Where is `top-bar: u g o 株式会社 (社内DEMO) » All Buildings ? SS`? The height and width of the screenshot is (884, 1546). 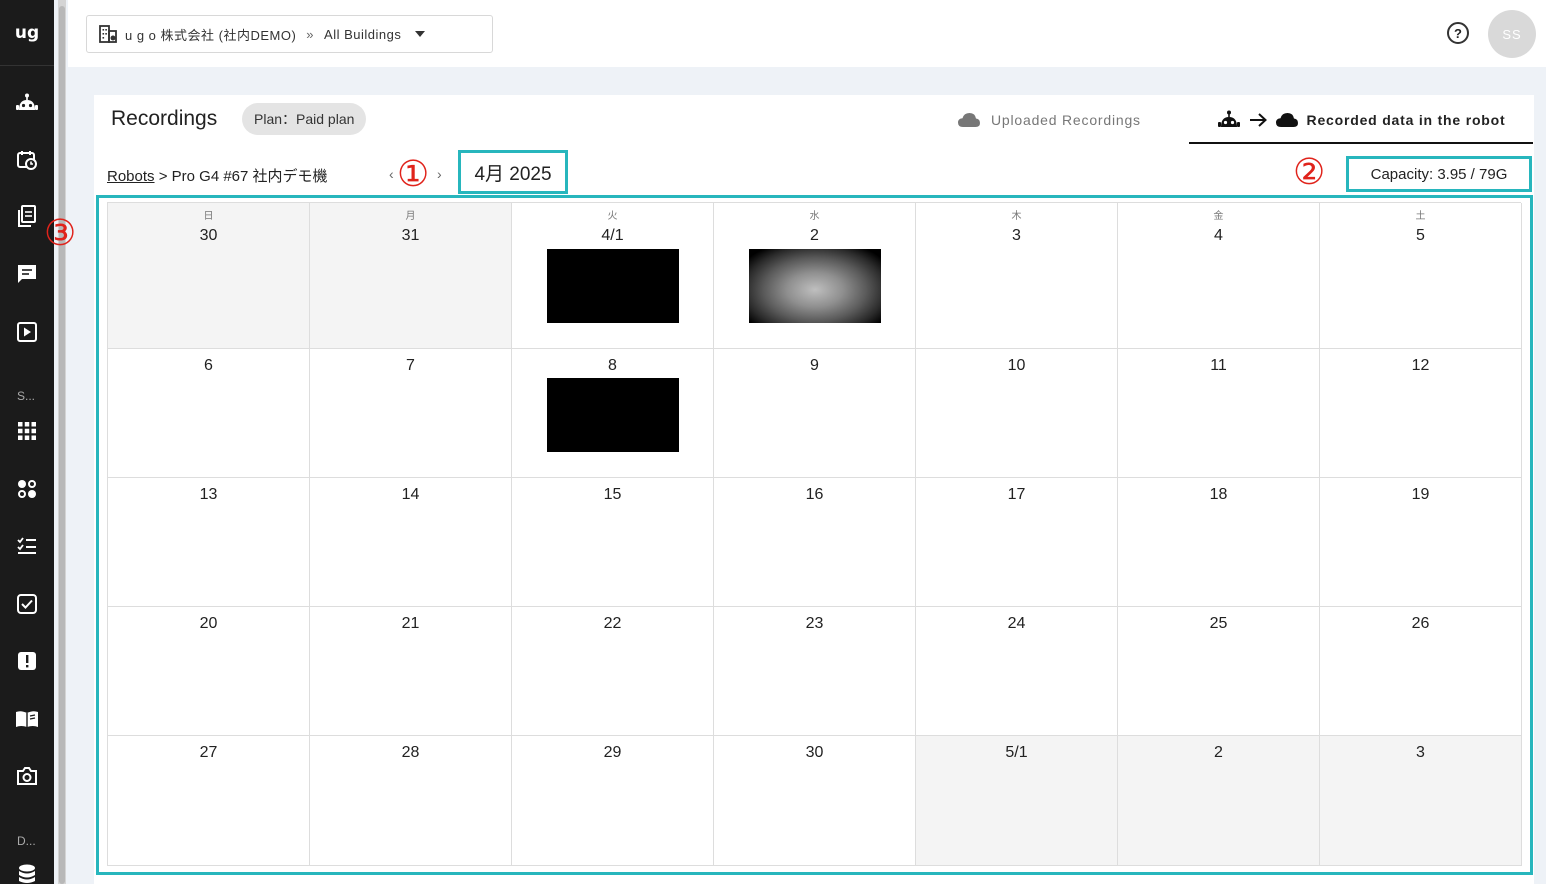
top-bar: u g o 株式会社 (社内DEMO) » All Buildings ? SS is located at coordinates (807, 33).